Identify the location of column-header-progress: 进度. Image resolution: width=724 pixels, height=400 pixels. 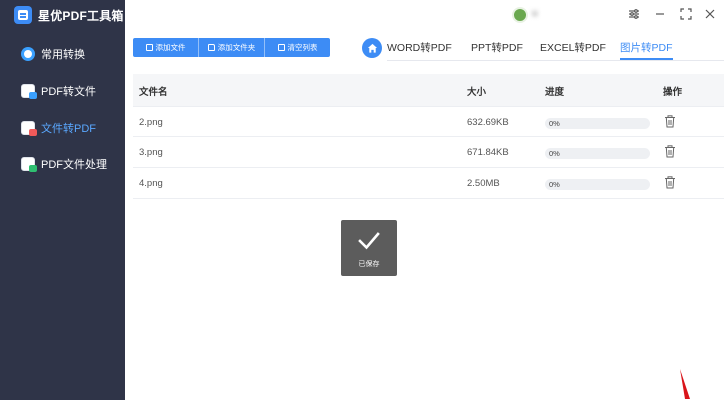
(555, 92).